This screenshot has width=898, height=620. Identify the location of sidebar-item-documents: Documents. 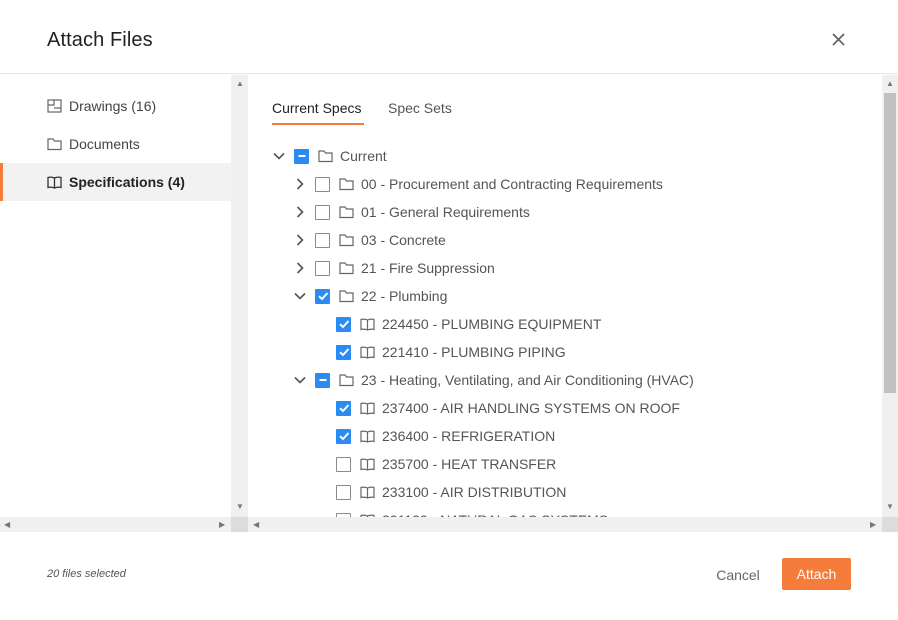
(115, 144).